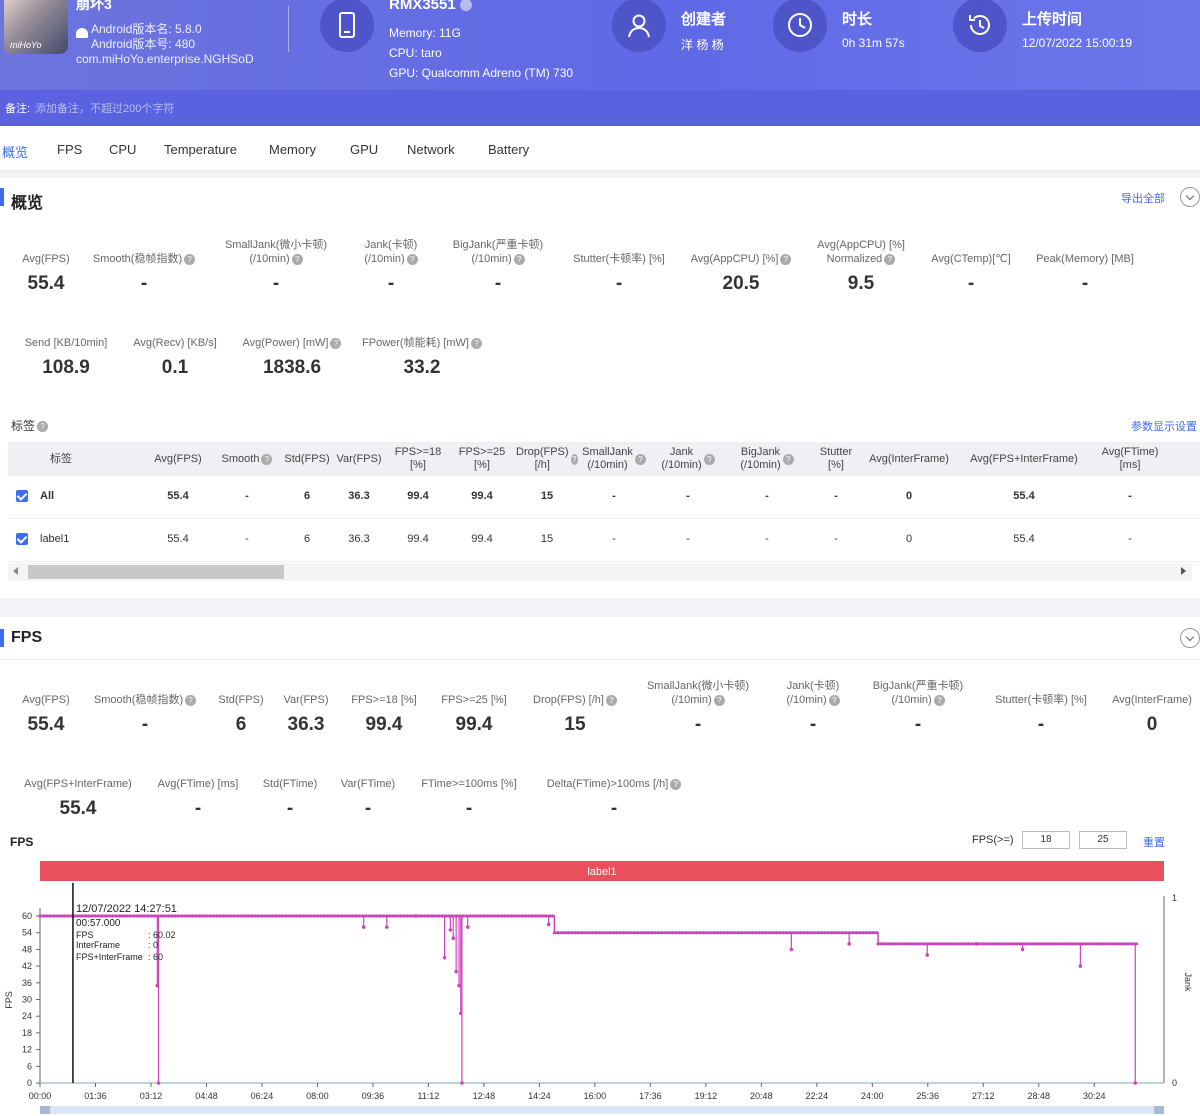 This screenshot has width=1200, height=1116. I want to click on metric-label: Avg(FPS), so click(46, 252).